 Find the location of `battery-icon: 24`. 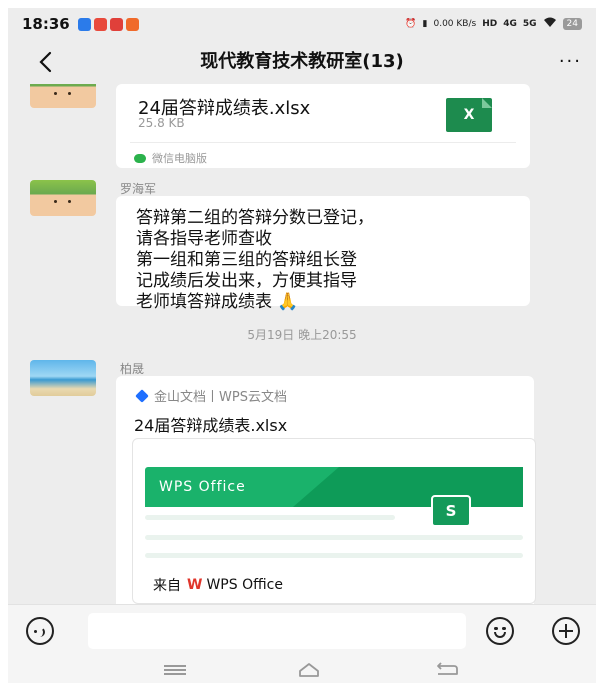

battery-icon: 24 is located at coordinates (572, 24).